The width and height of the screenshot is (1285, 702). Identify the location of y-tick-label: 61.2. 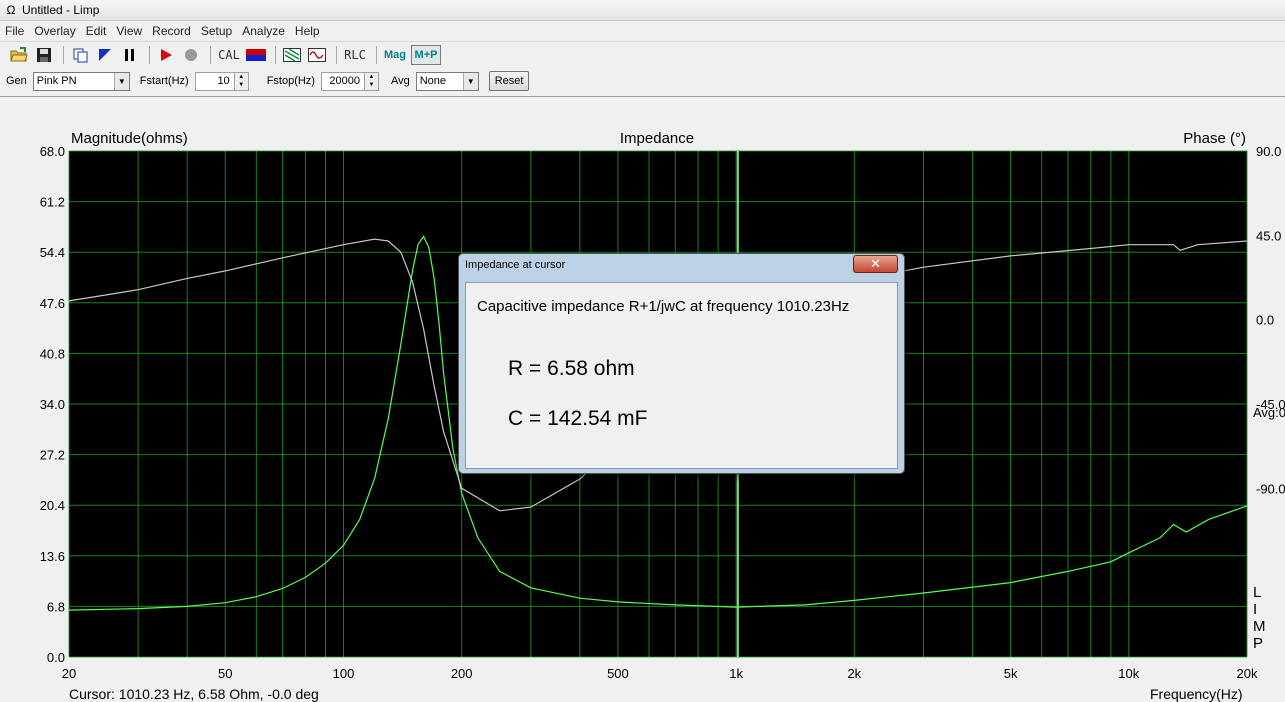
(52, 202).